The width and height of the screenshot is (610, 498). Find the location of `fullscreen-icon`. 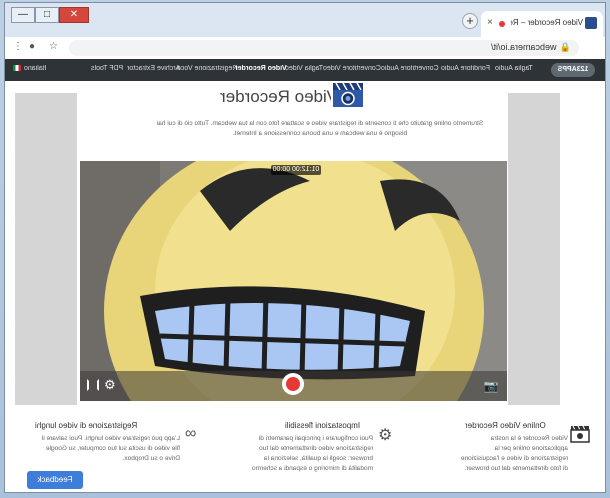

fullscreen-icon is located at coordinates (93, 385).